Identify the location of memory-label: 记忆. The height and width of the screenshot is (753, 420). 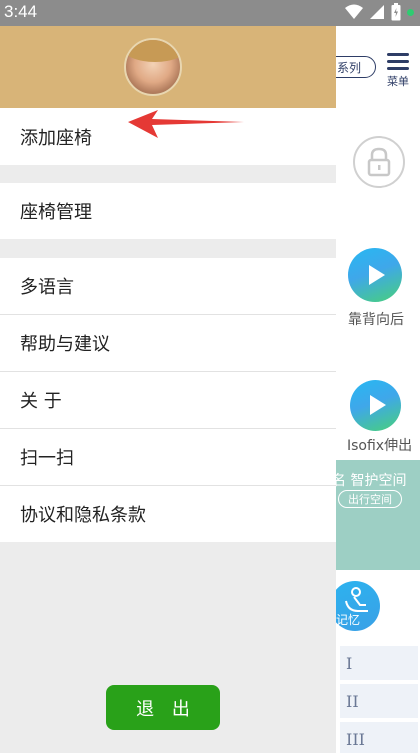
(348, 620).